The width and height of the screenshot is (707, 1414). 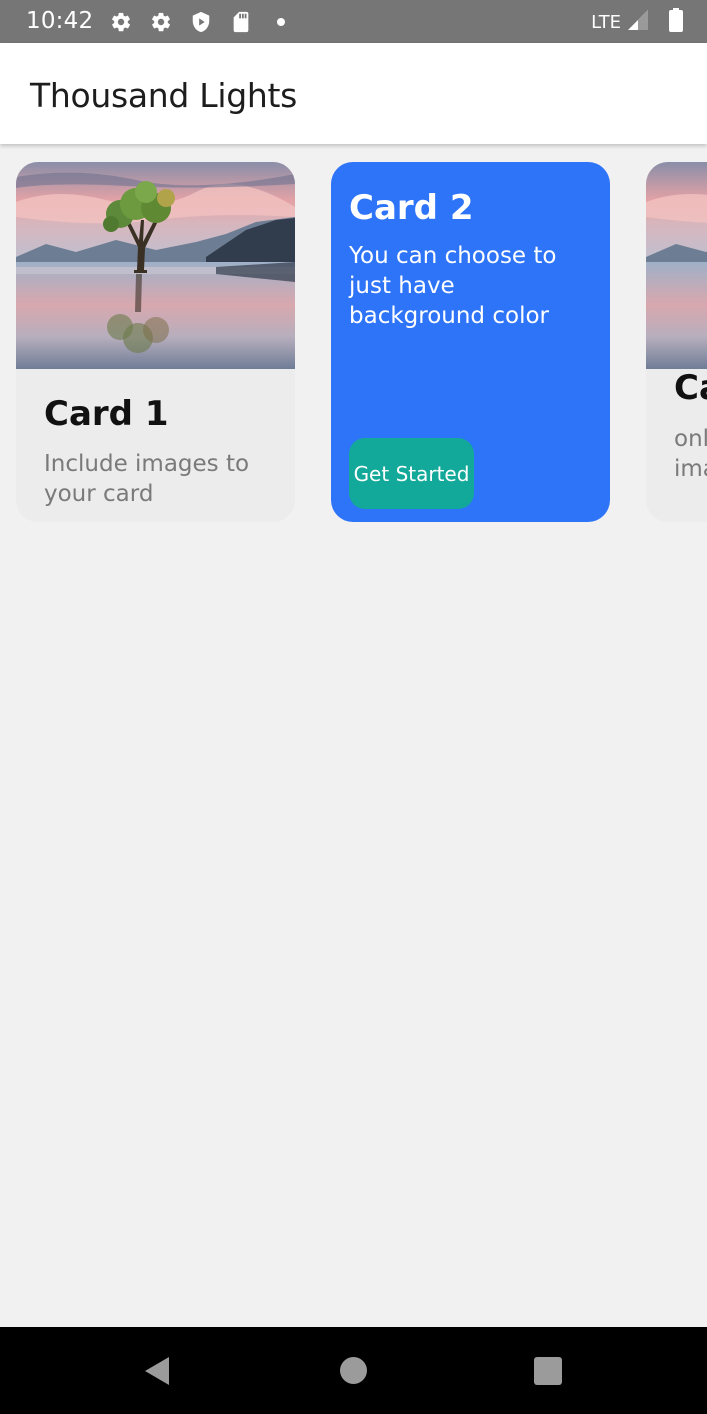 What do you see at coordinates (157, 1373) in the screenshot?
I see `back-icon` at bounding box center [157, 1373].